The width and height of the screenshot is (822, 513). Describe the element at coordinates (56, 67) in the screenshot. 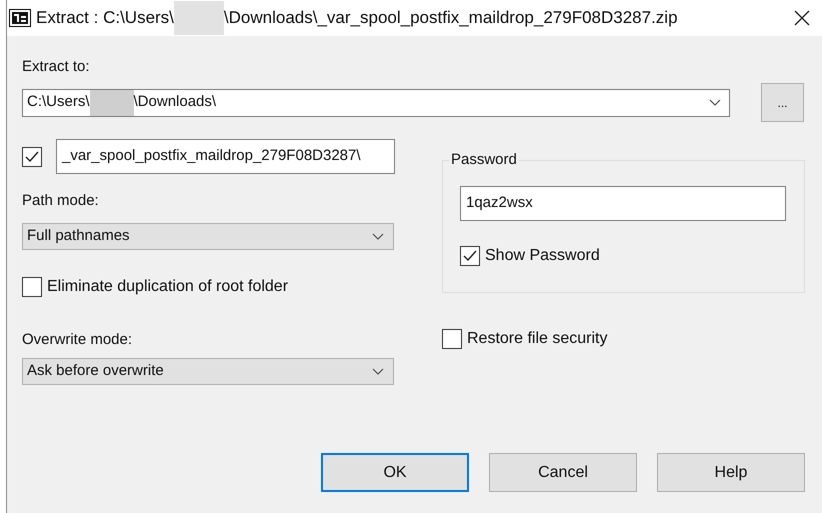

I see `field-label: Extract to:` at that location.